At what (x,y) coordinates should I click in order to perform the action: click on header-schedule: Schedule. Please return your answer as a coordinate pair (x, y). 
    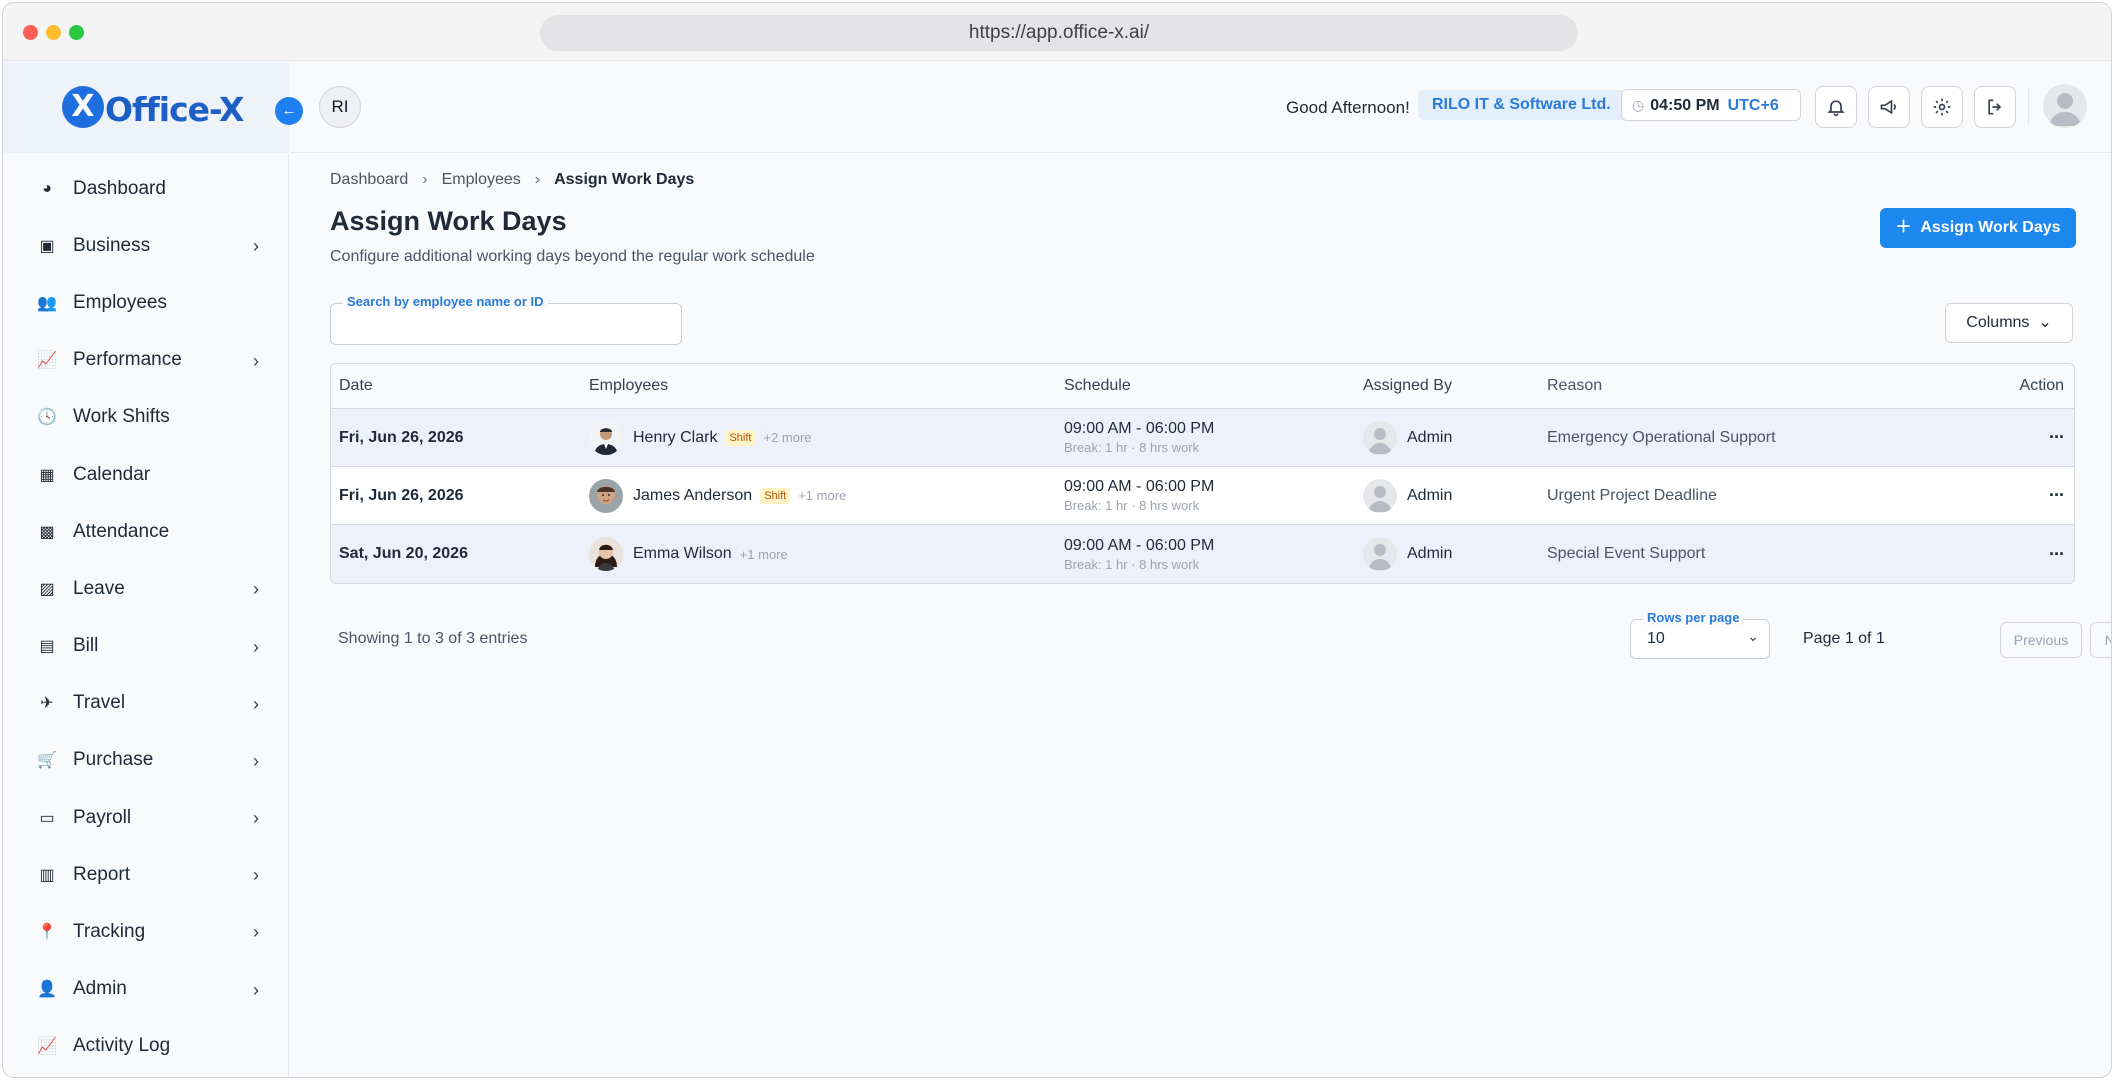
    Looking at the image, I should click on (1205, 386).